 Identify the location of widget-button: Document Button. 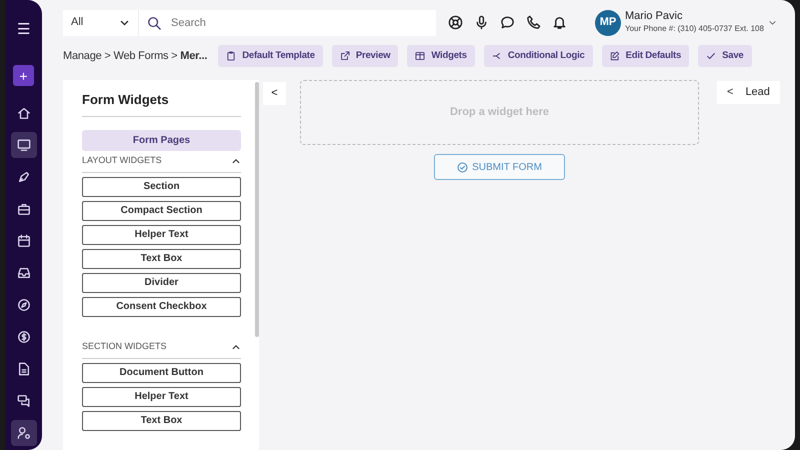
(161, 372).